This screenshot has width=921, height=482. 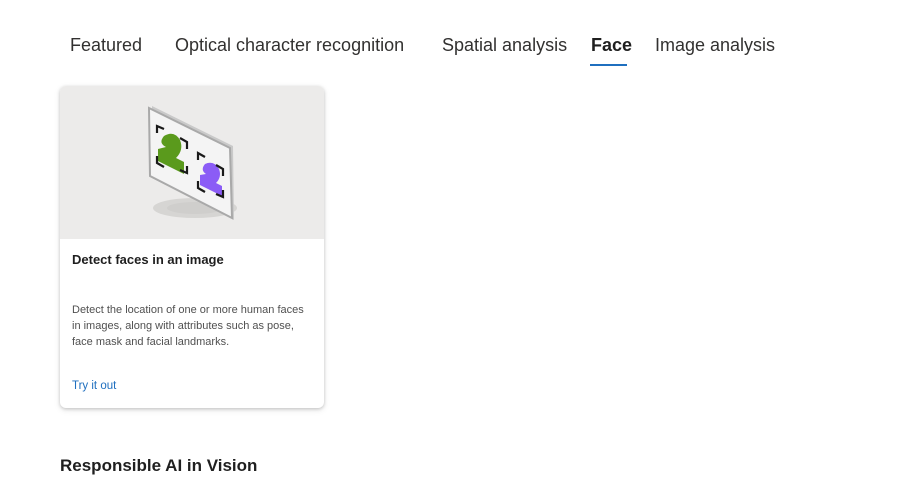 I want to click on active-tab-indicator, so click(x=608, y=65).